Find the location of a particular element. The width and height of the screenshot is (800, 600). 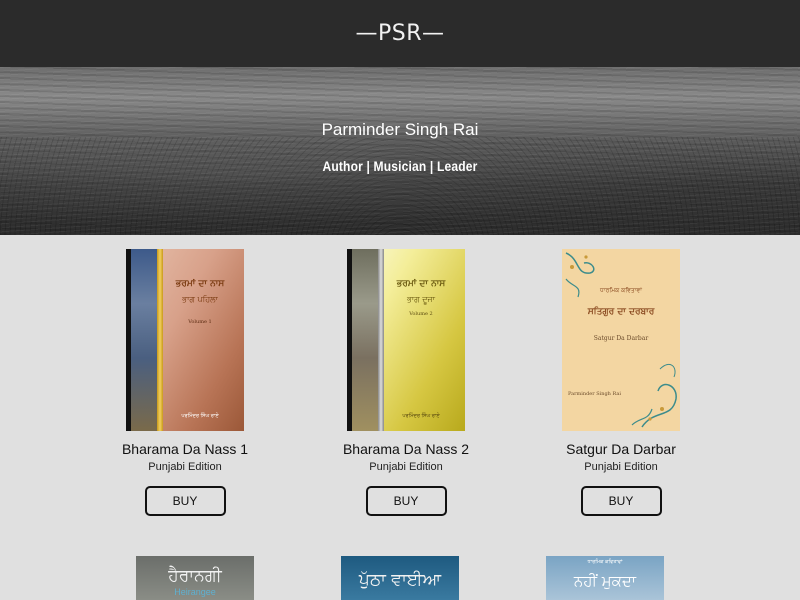

book-title: Bharama Da Nass 1 is located at coordinates (185, 449).